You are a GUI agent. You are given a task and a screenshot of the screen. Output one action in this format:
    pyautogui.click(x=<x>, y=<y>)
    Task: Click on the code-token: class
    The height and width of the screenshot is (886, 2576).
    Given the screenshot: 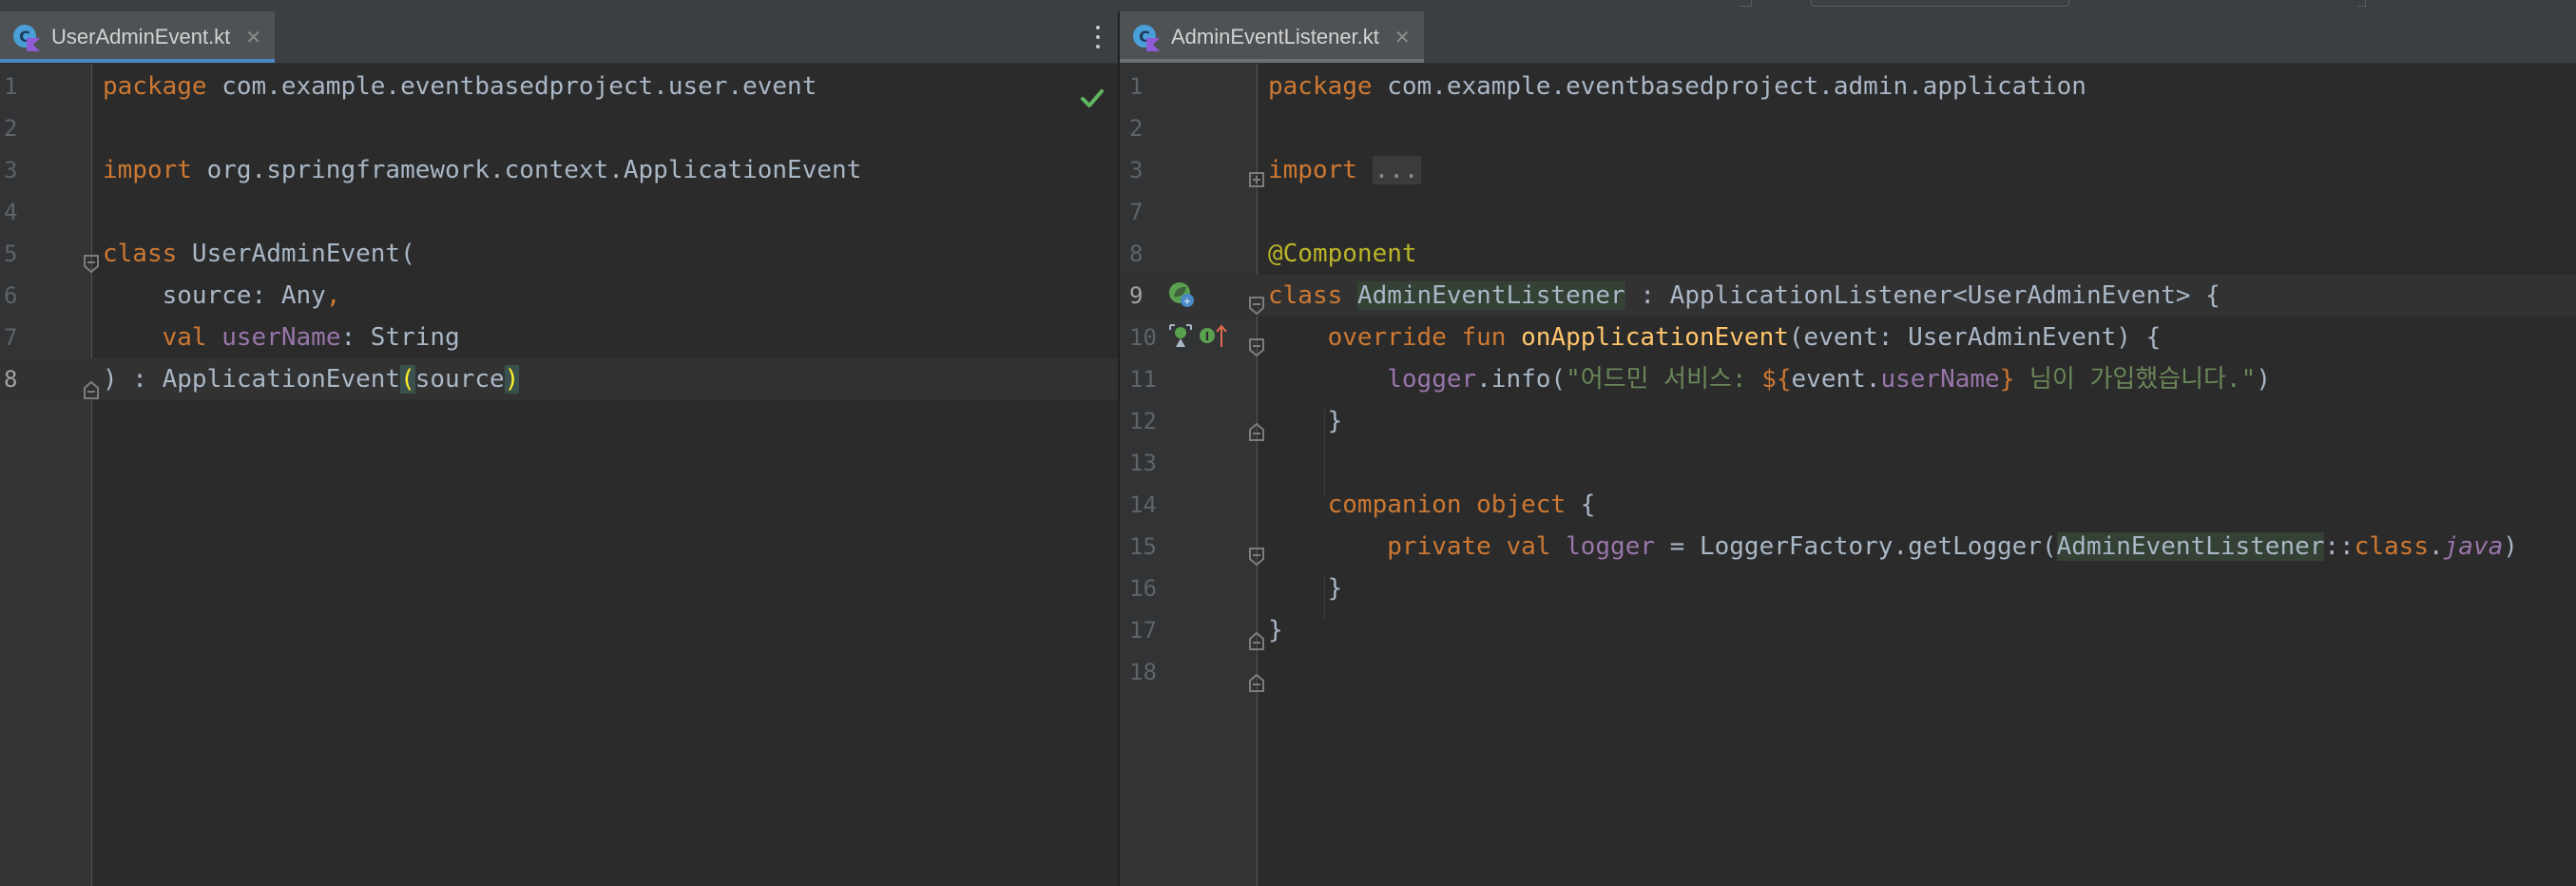 What is the action you would take?
    pyautogui.click(x=1305, y=295)
    